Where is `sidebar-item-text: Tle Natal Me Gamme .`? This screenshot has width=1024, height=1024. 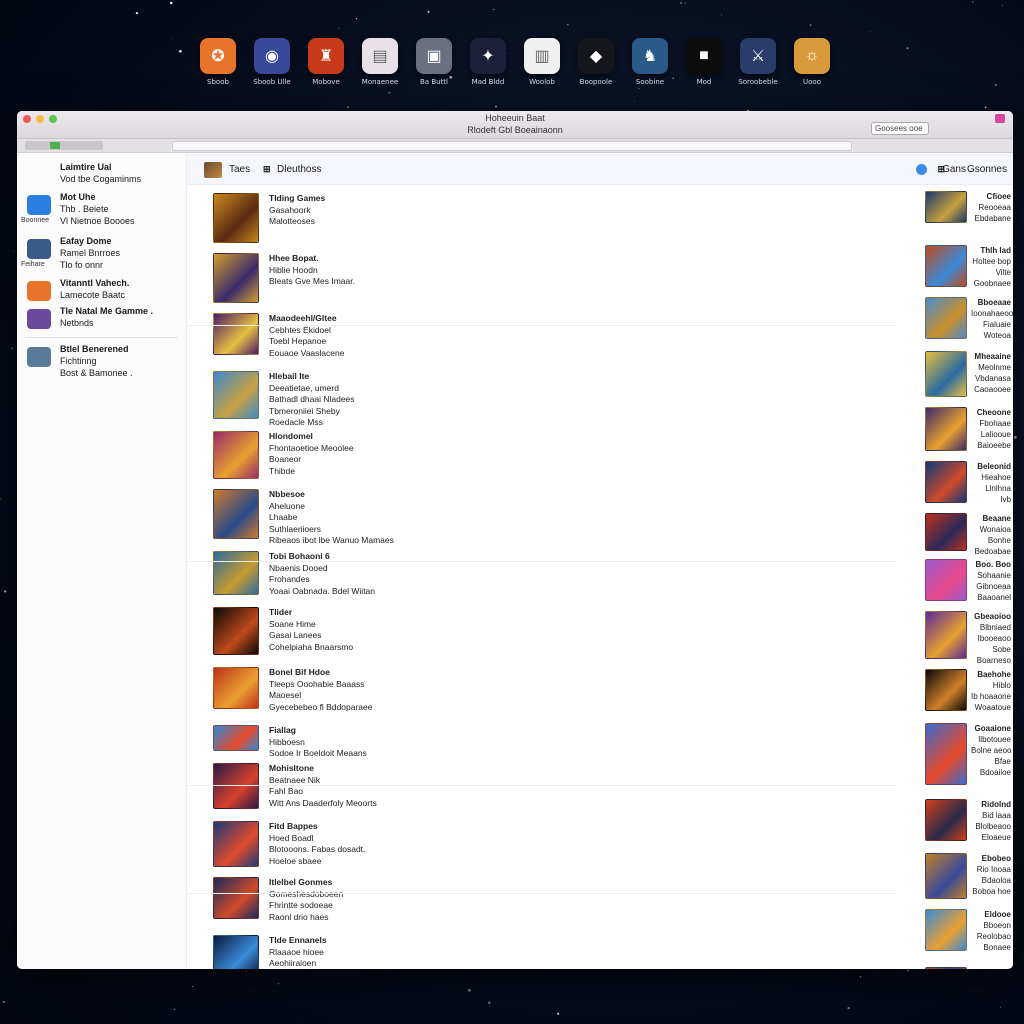
sidebar-item-text: Tle Natal Me Gamme . is located at coordinates (107, 311).